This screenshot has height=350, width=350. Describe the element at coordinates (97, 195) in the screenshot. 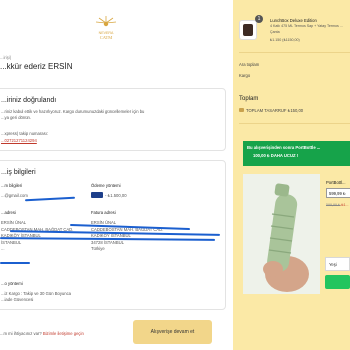

I see `card-brand-icon` at that location.